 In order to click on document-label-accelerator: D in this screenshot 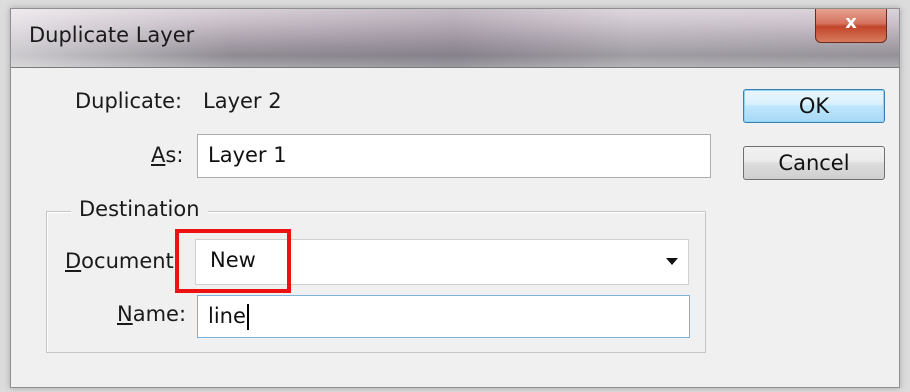, I will do `click(73, 261)`.